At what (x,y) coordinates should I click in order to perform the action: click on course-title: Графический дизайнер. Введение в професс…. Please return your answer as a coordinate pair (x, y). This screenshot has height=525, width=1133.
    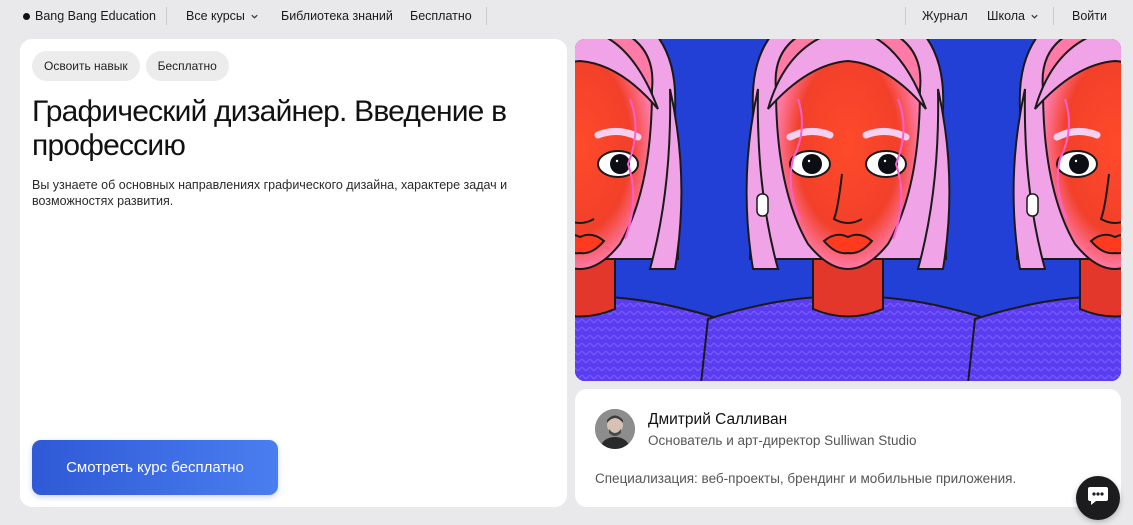
    Looking at the image, I should click on (269, 128).